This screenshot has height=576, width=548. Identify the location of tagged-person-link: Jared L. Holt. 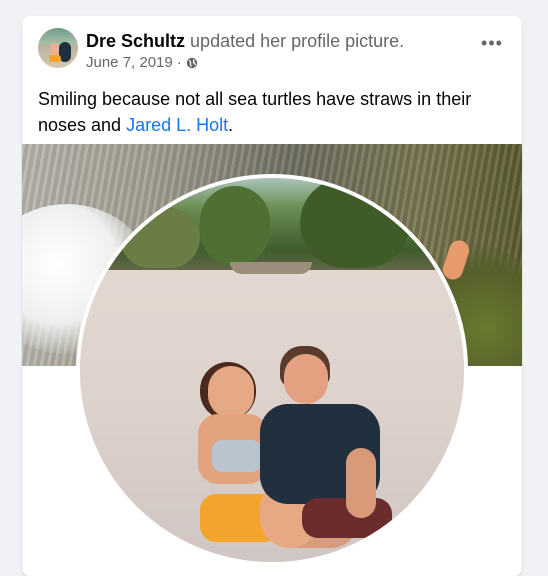
(177, 125).